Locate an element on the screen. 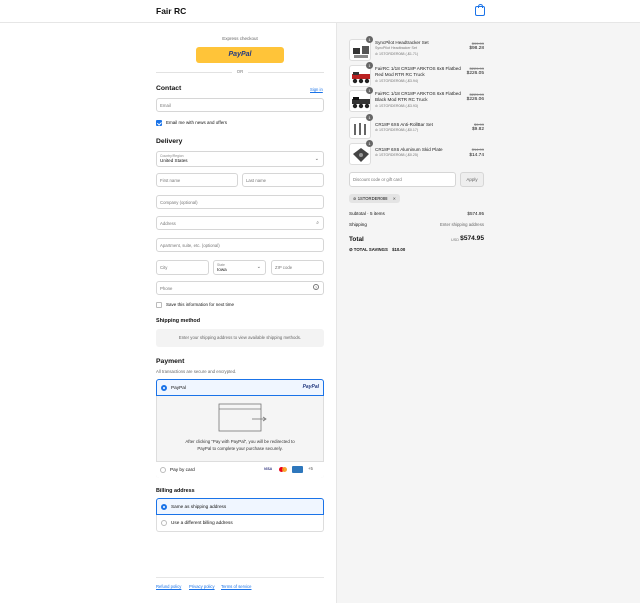 Image resolution: width=640 pixels, height=603 pixels. visa-icon: VISA is located at coordinates (269, 469).